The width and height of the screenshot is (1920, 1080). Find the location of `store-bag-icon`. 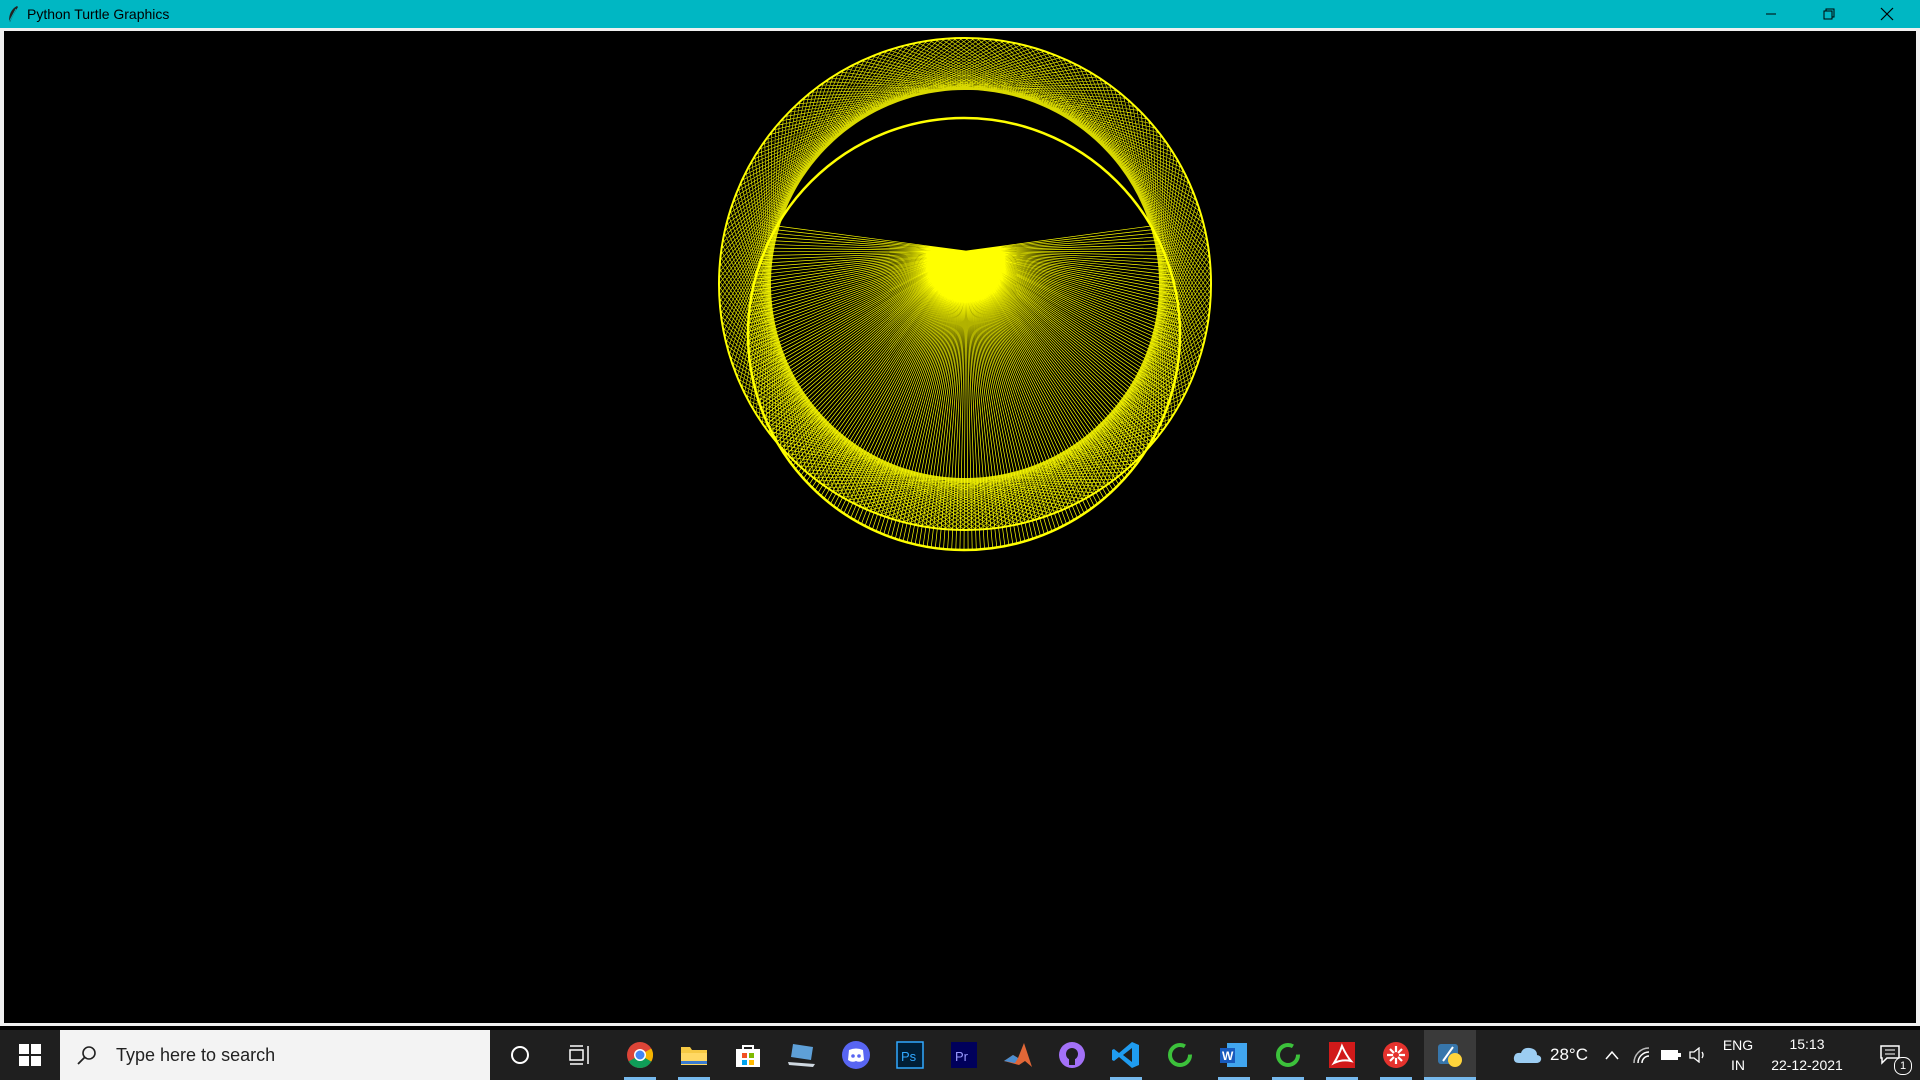

store-bag-icon is located at coordinates (748, 1056).